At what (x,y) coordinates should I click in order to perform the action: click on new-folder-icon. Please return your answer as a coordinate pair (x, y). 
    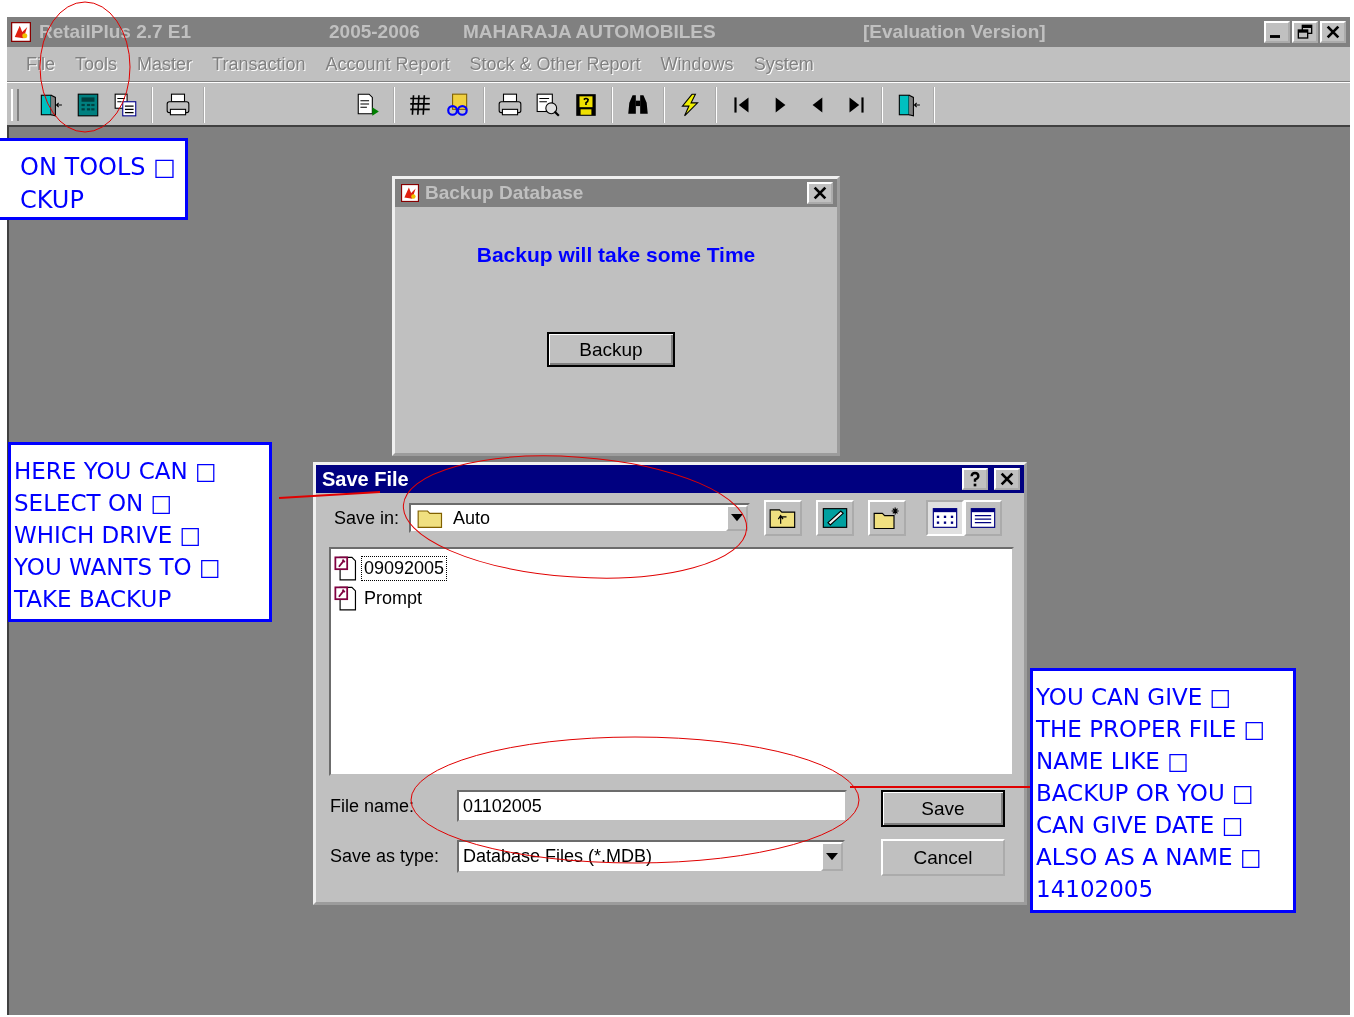
    Looking at the image, I should click on (887, 518).